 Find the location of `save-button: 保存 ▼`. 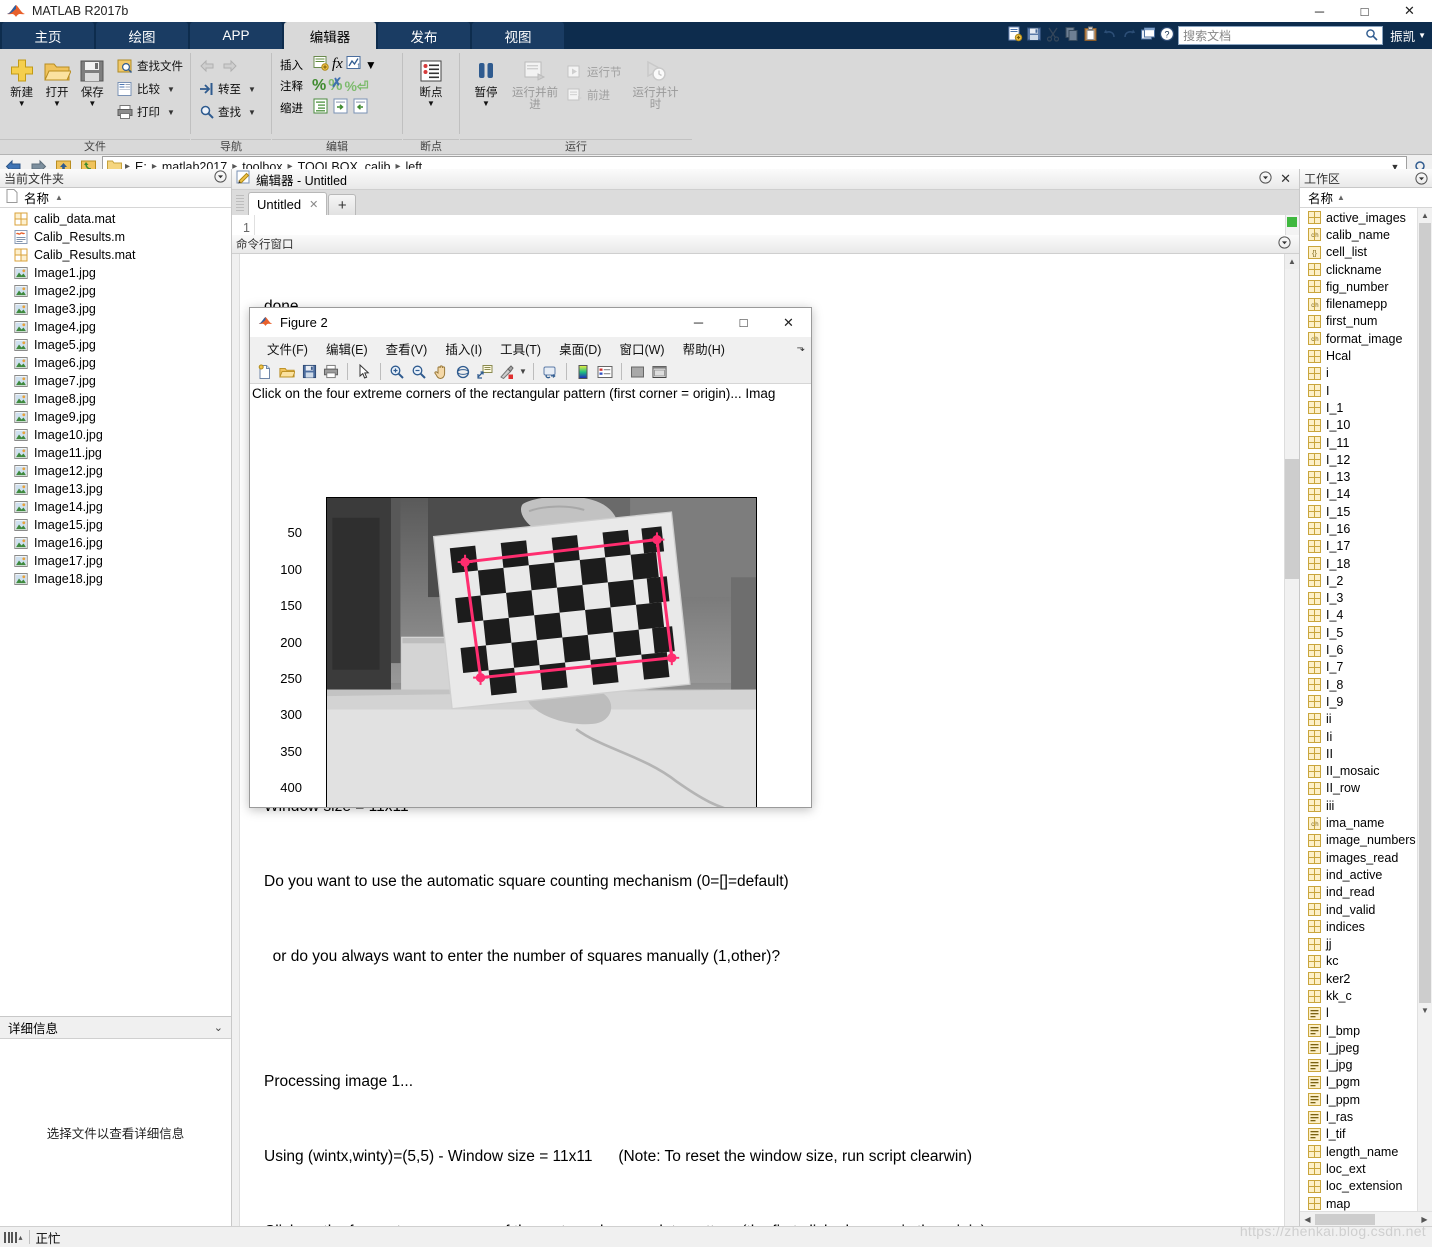

save-button: 保存 ▼ is located at coordinates (92, 81).